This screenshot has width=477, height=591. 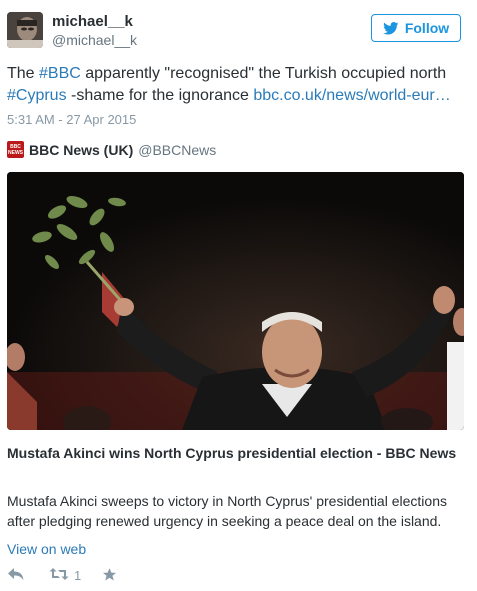 I want to click on hashtag-cyprus-link: #Cyprus, so click(x=37, y=95).